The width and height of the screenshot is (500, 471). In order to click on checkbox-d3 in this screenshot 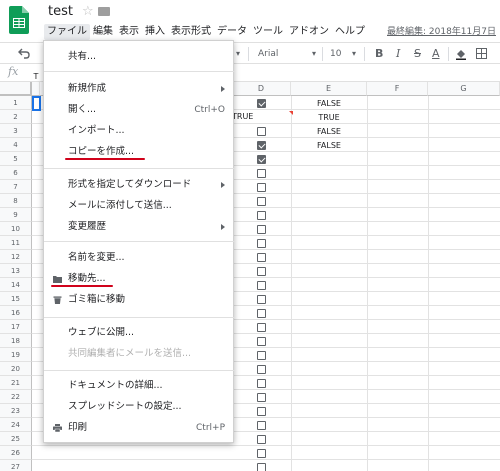, I will do `click(261, 131)`.